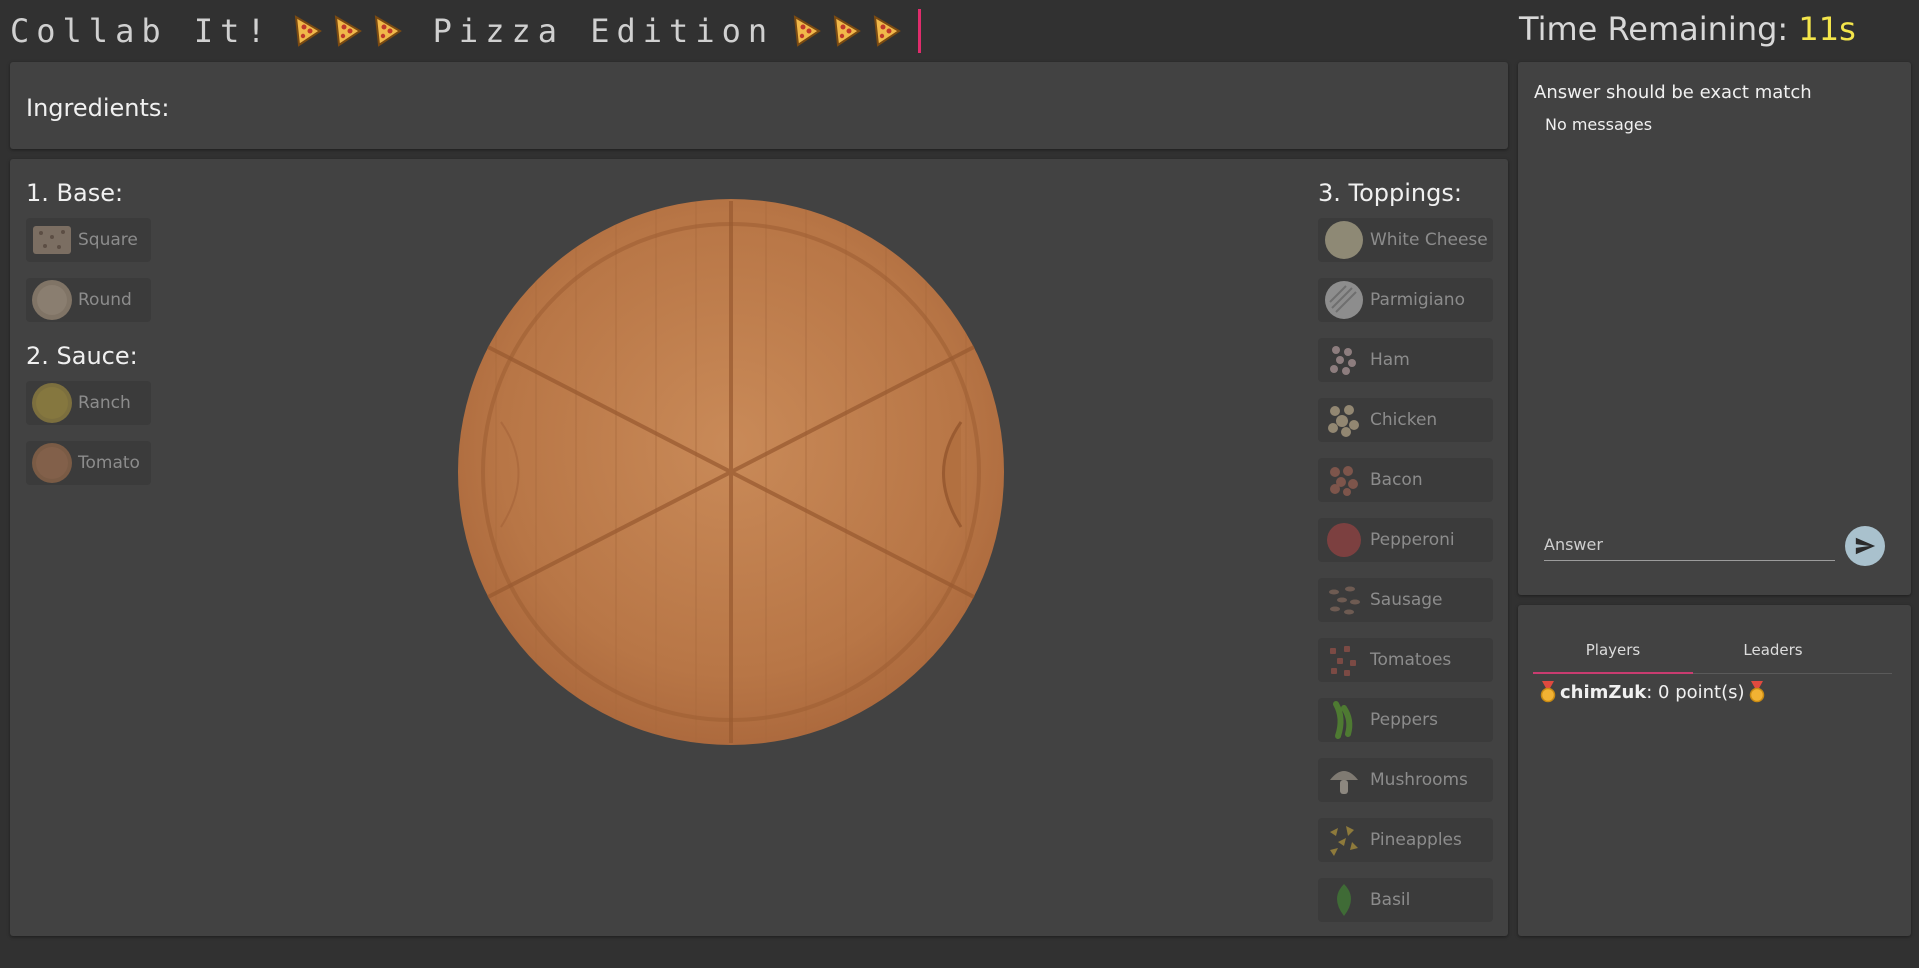  Describe the element at coordinates (1654, 29) in the screenshot. I see `timer-label: Time Remaining:` at that location.